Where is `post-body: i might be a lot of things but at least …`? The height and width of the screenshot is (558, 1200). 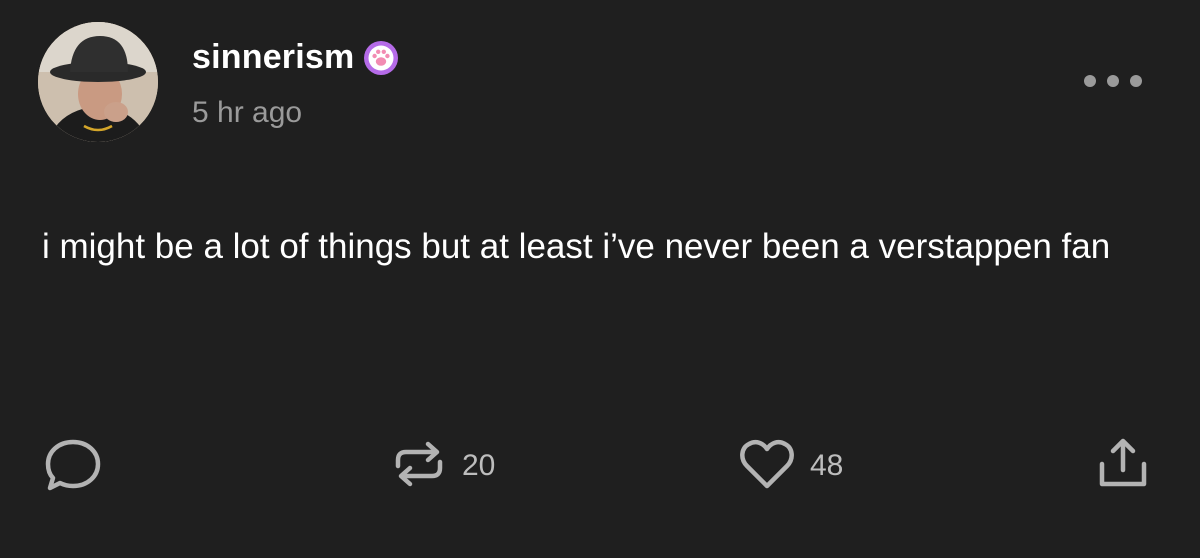 post-body: i might be a lot of things but at least … is located at coordinates (576, 246).